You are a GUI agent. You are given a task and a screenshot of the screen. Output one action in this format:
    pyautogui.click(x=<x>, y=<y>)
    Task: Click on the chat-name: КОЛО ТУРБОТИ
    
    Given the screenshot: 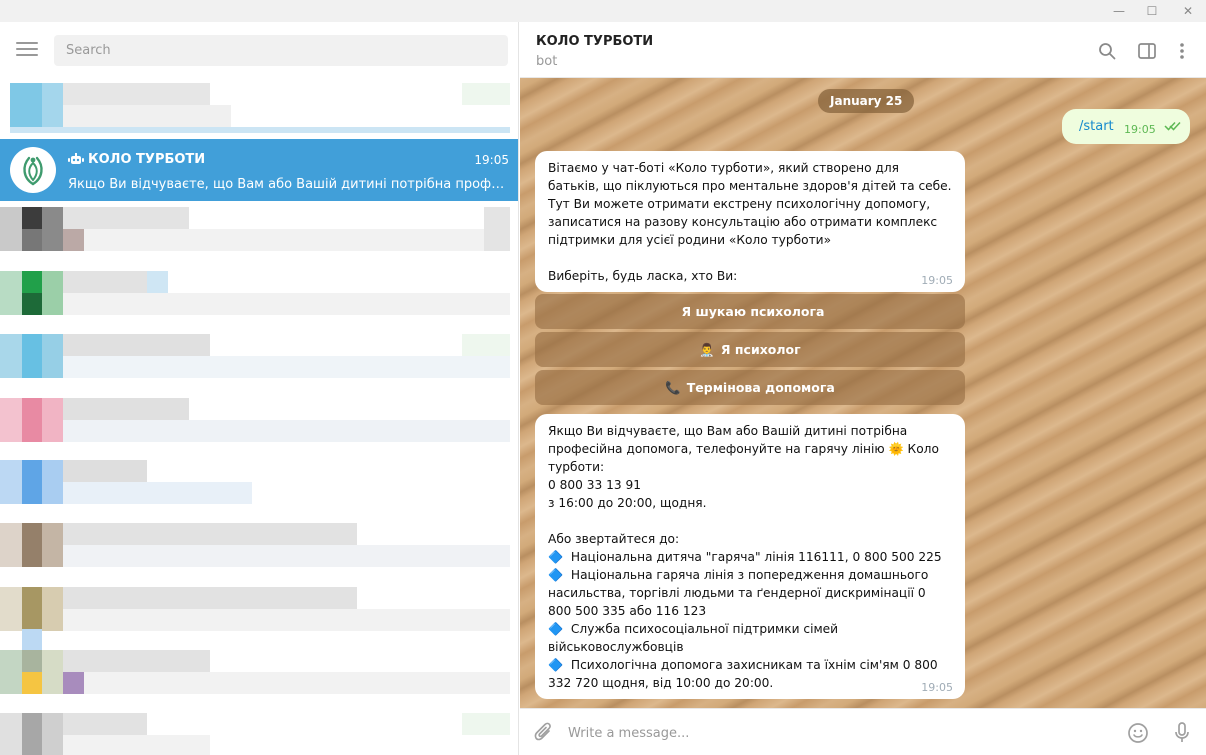 What is the action you would take?
    pyautogui.click(x=147, y=159)
    